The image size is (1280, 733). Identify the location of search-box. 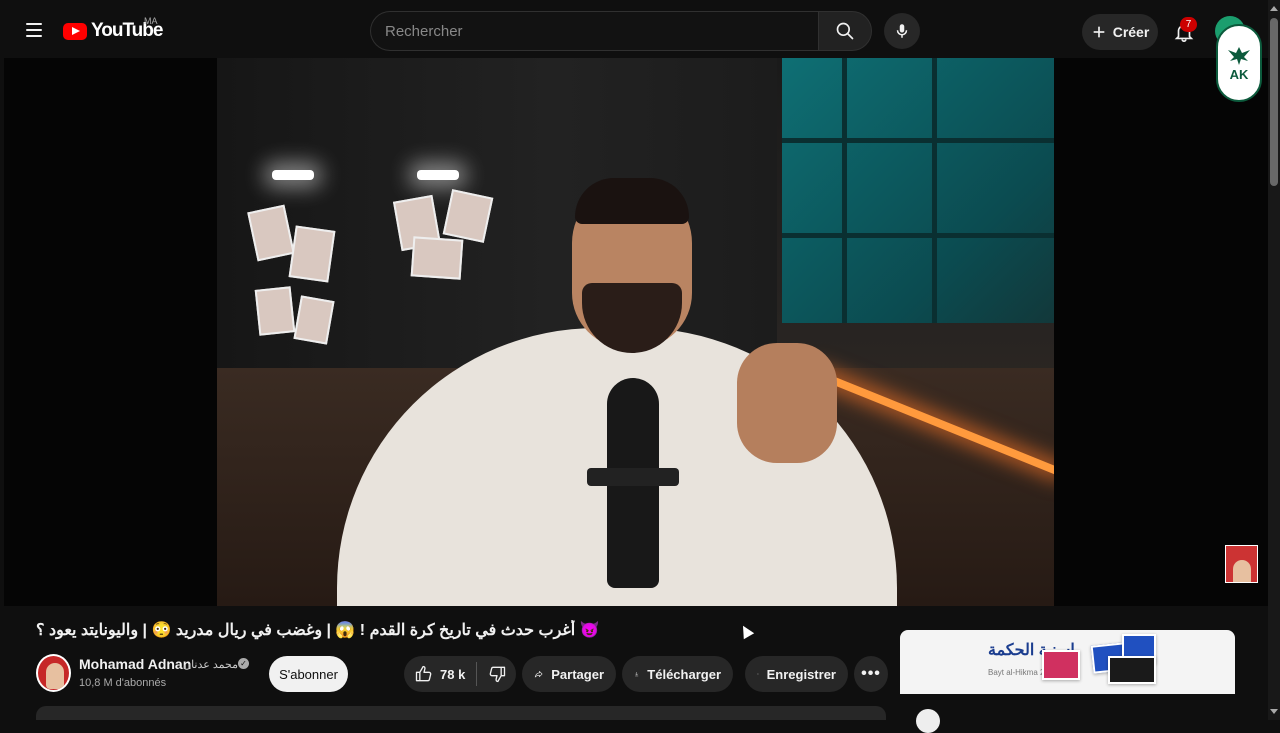
(594, 31).